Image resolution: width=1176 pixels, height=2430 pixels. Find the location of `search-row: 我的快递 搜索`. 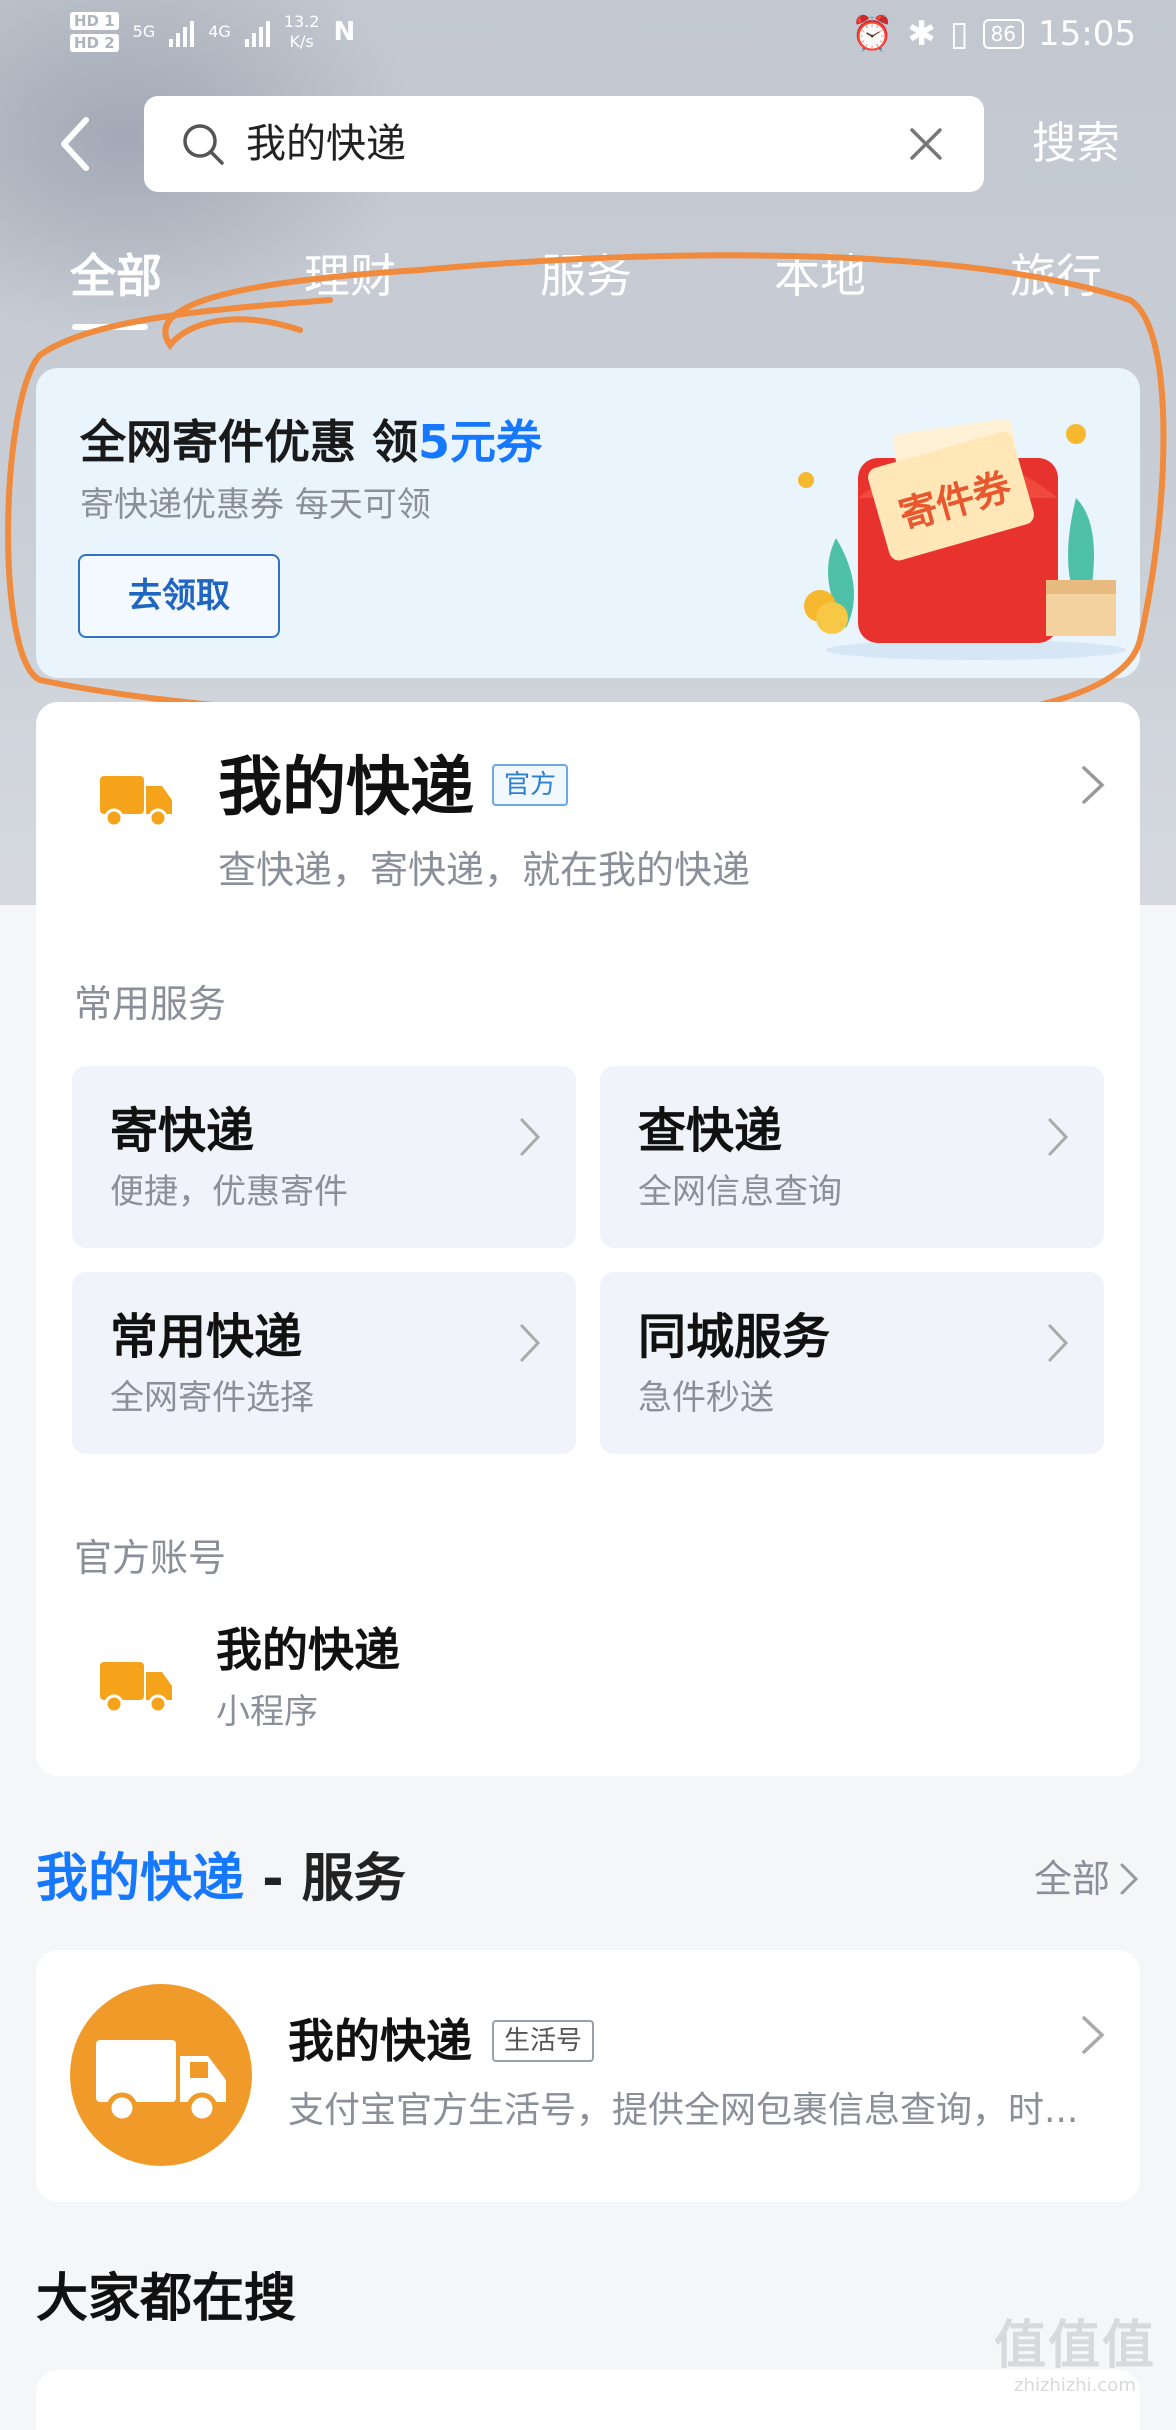

search-row: 我的快递 搜索 is located at coordinates (588, 144).